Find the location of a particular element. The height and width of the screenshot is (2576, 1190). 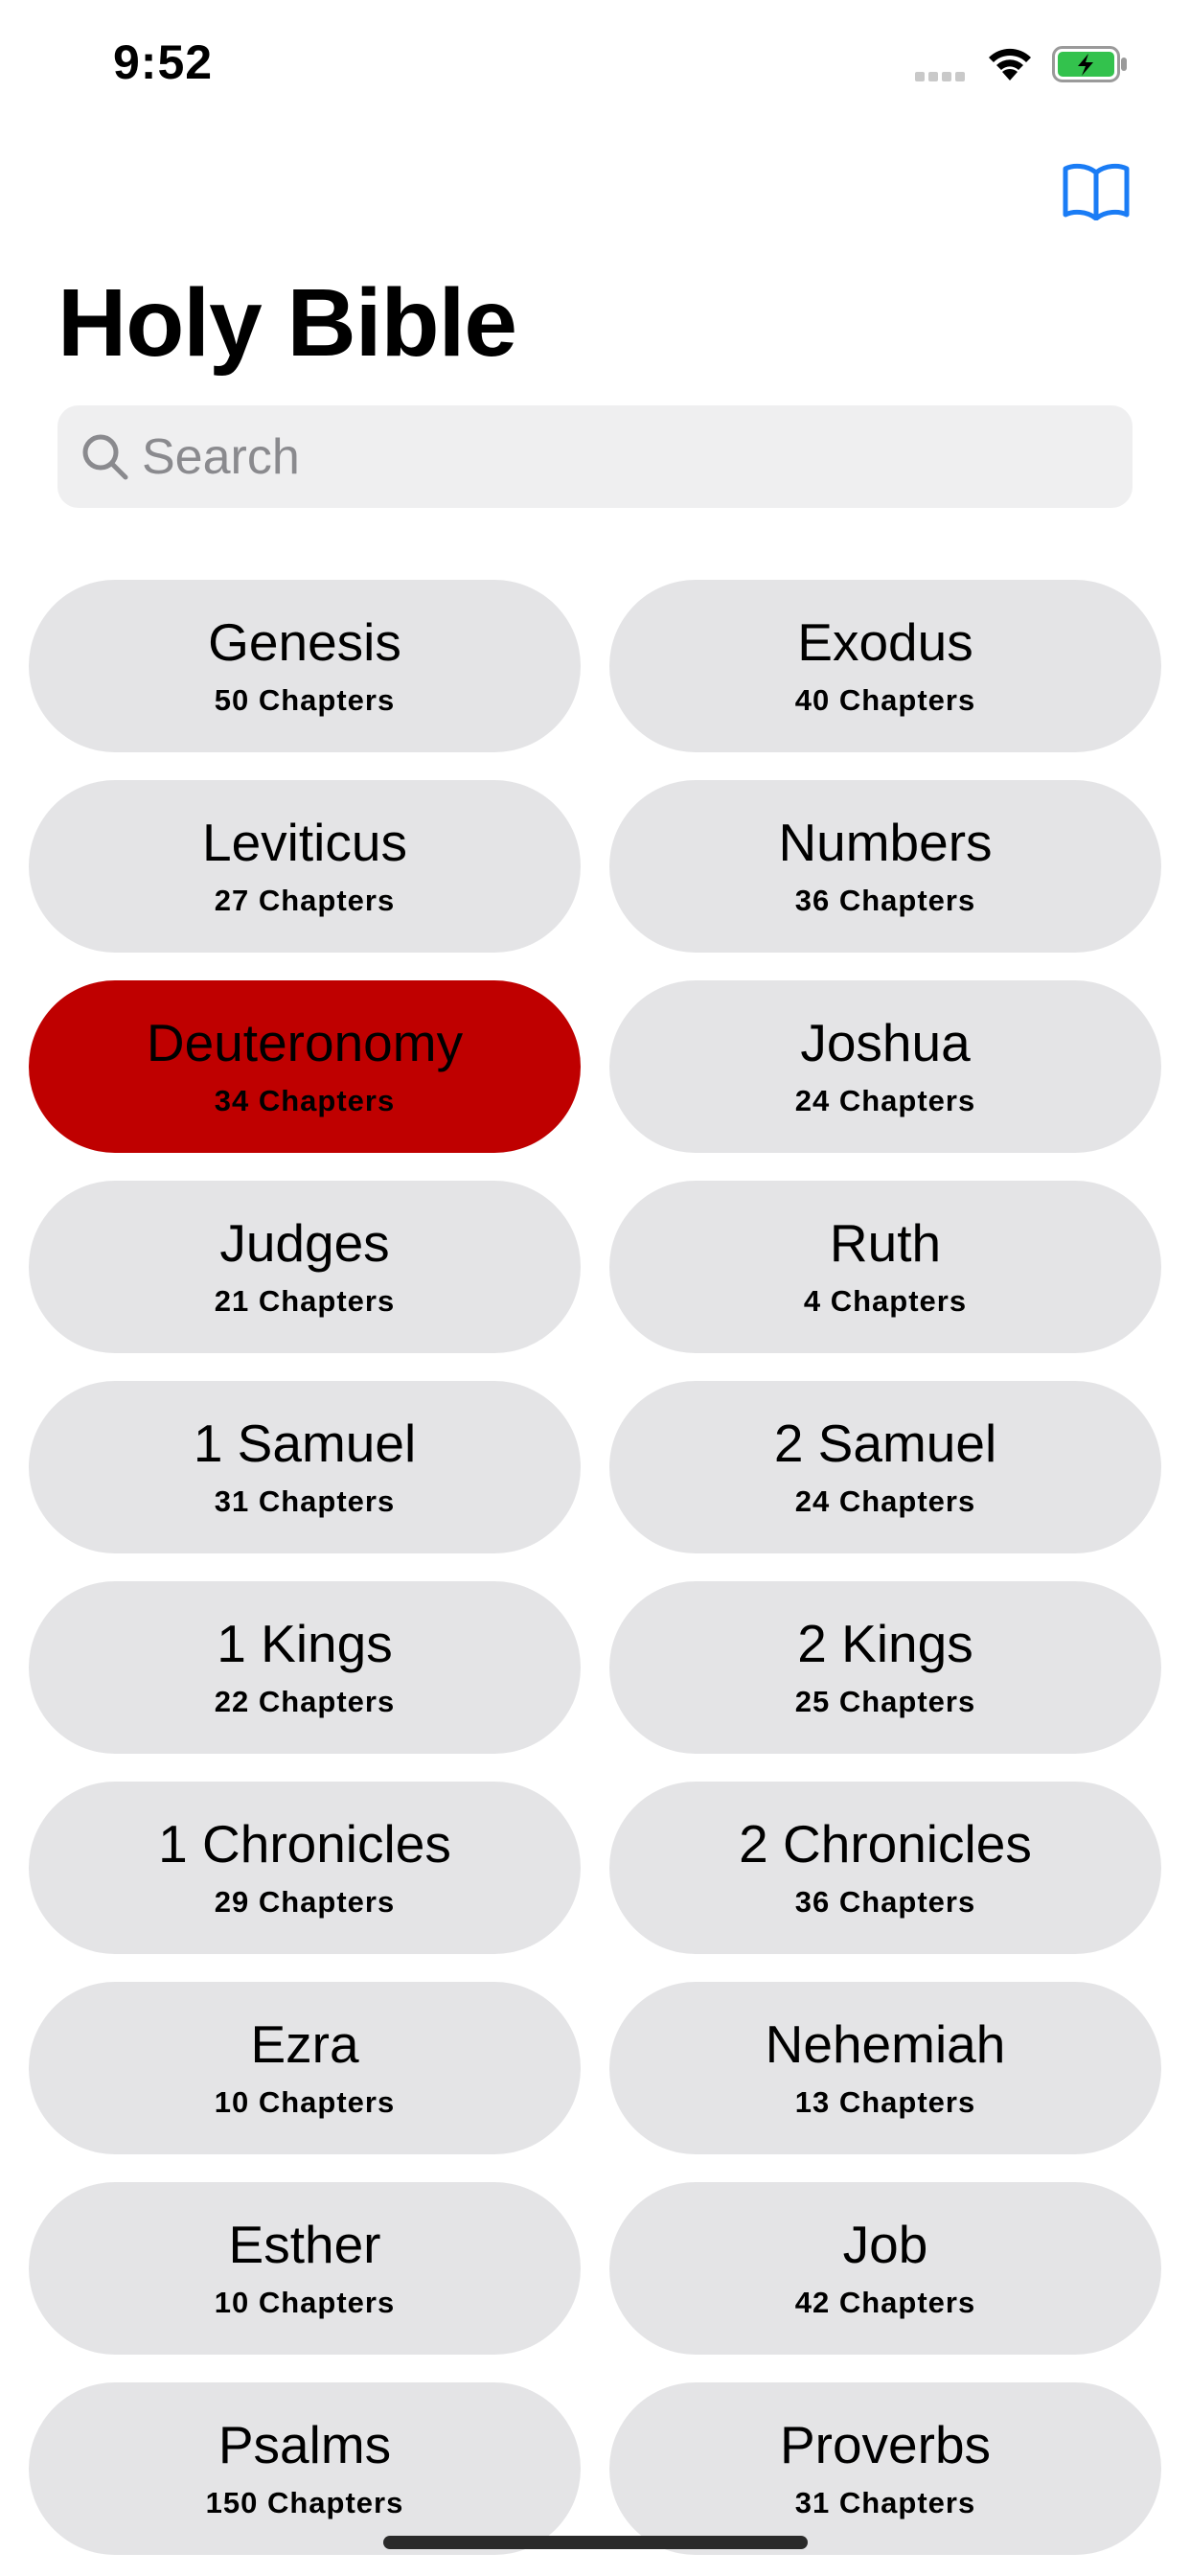

book-card-nehemiah: Nehemiah 13 Chapters is located at coordinates (885, 2068).